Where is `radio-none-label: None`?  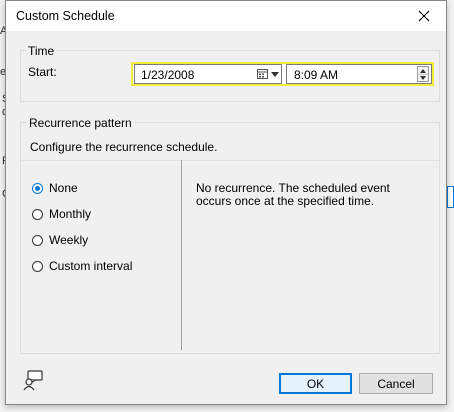
radio-none-label: None is located at coordinates (63, 188).